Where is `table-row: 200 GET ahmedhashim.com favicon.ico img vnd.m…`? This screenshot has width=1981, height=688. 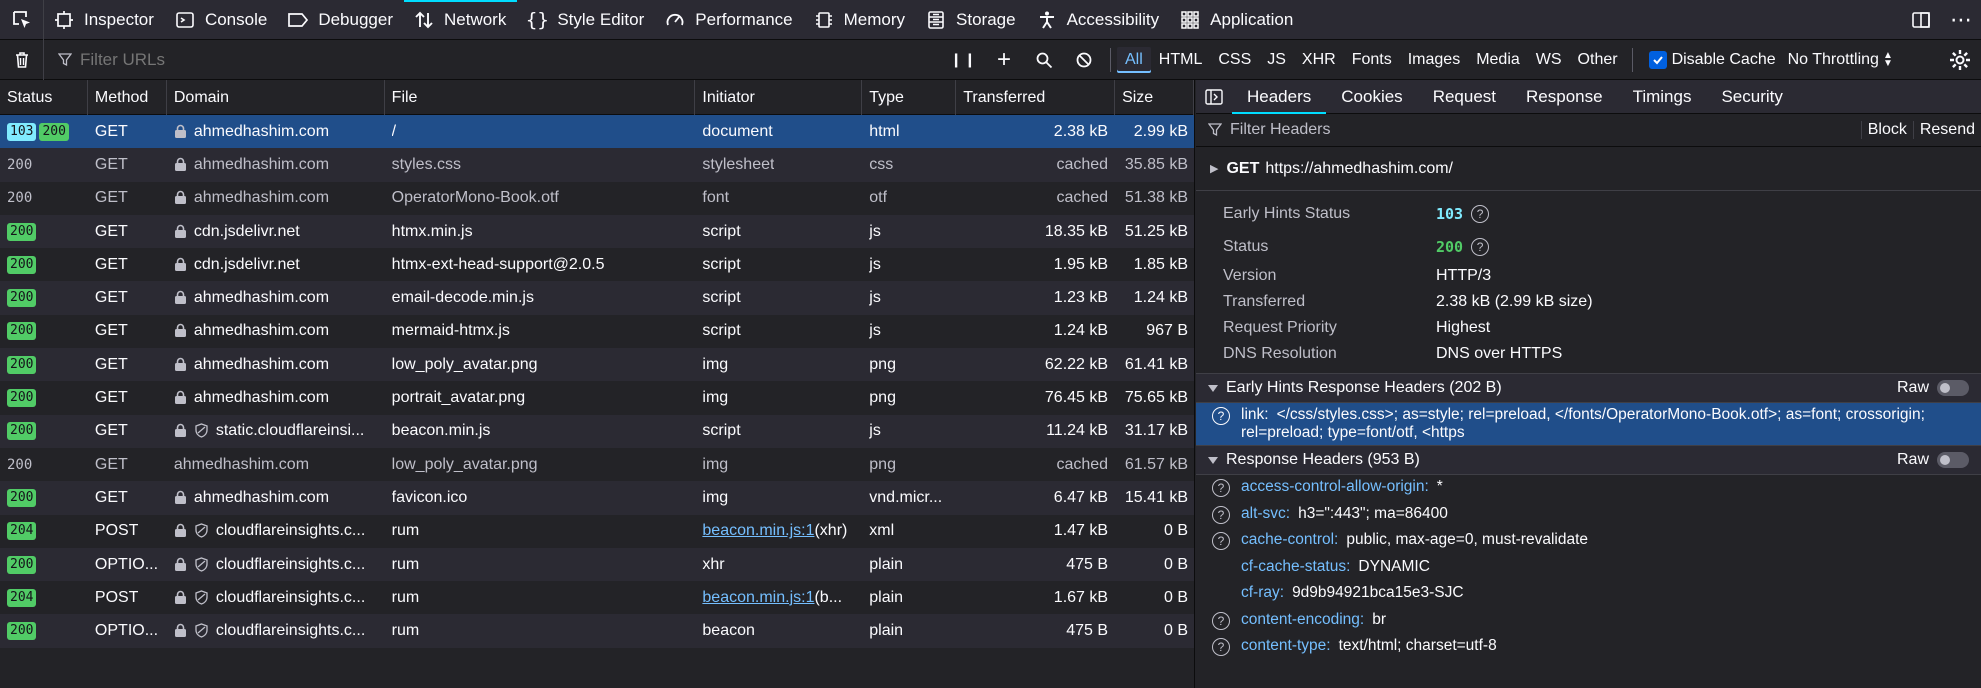
table-row: 200 GET ahmedhashim.com favicon.ico img vnd.m… is located at coordinates (597, 498).